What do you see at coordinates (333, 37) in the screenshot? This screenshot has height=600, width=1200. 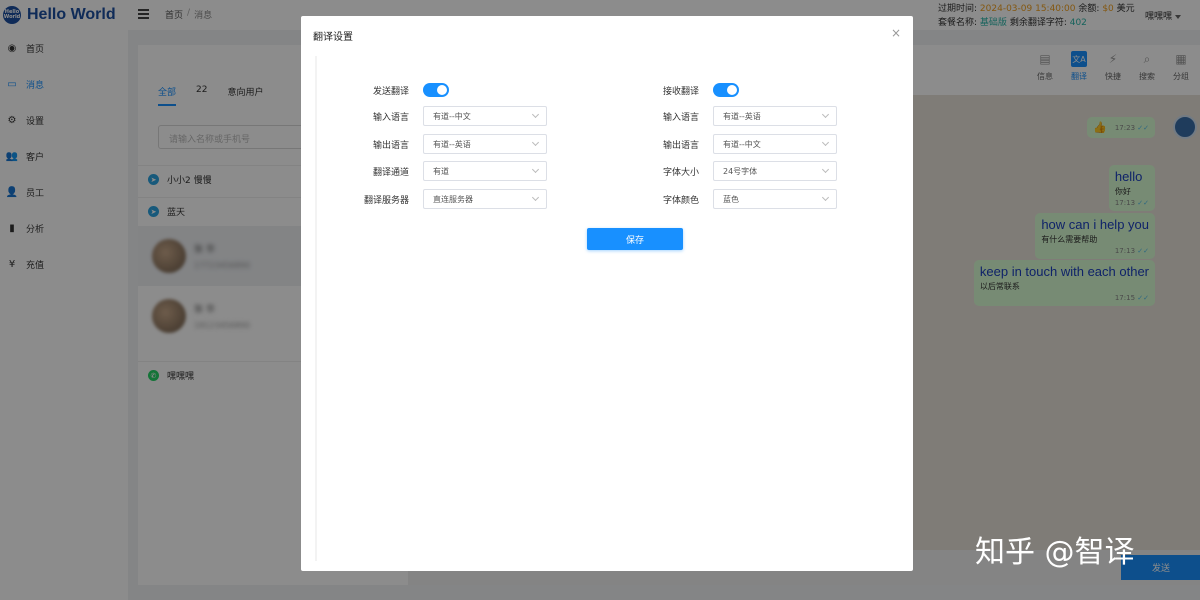 I see `modal-title: 翻译设置` at bounding box center [333, 37].